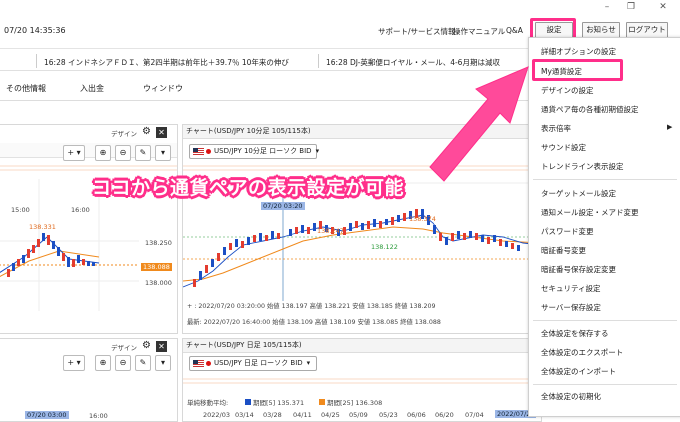 This screenshot has width=680, height=422. Describe the element at coordinates (208, 403) in the screenshot. I see `ma-label: 単純移動平均:` at that location.